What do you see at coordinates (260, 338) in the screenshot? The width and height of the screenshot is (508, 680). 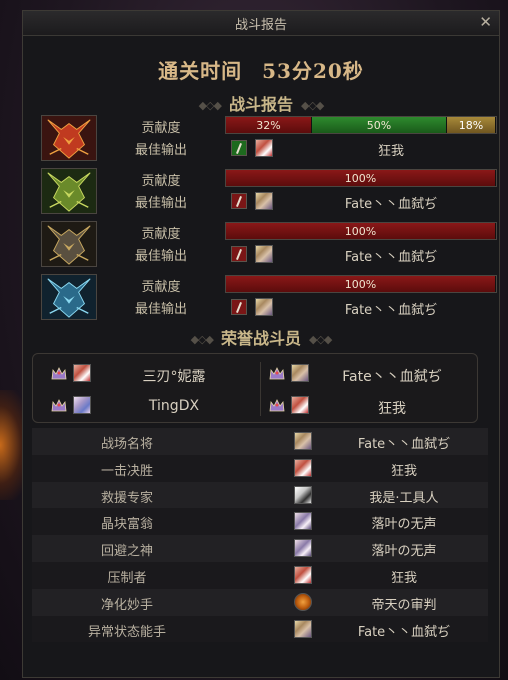 I see `honor-heading-text: 荣誉战斗员` at bounding box center [260, 338].